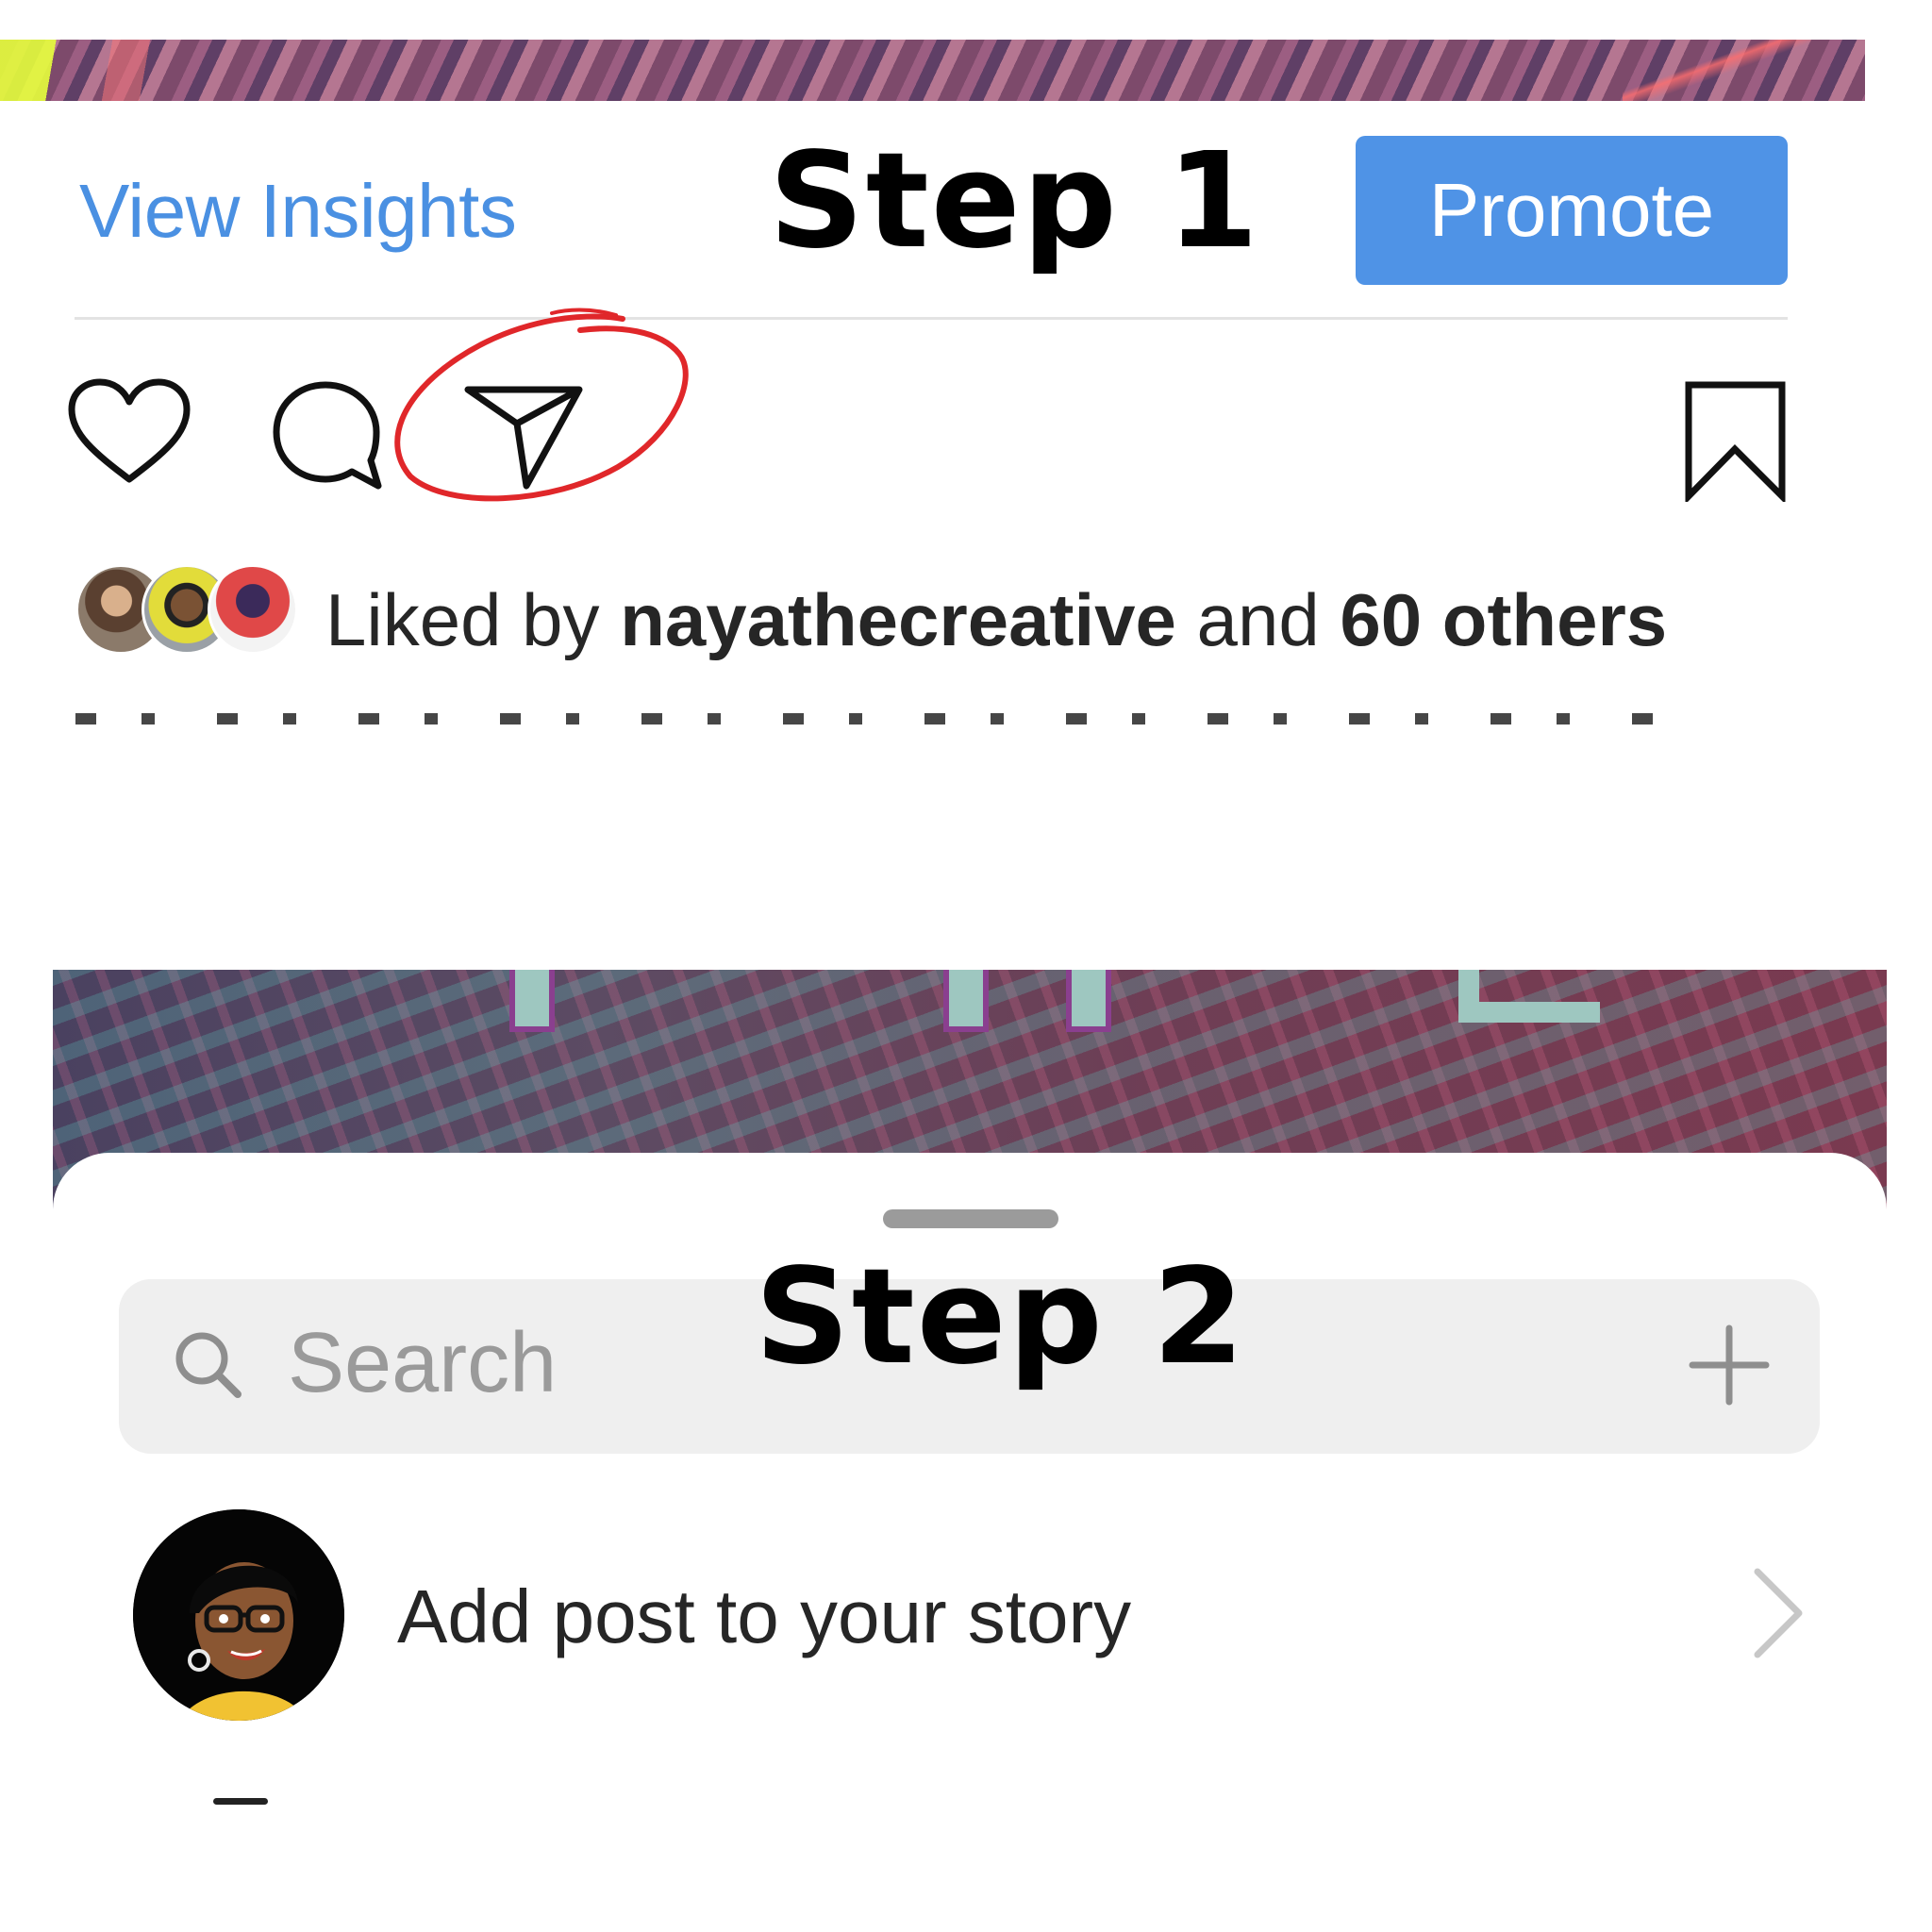 Image resolution: width=1932 pixels, height=1932 pixels. Describe the element at coordinates (898, 620) in the screenshot. I see `liked-by-user: nayathecreative` at that location.